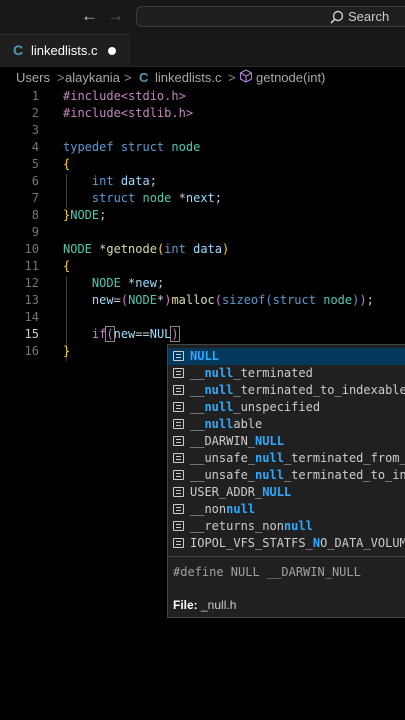  I want to click on suggestion-item: __null_terminated, so click(286, 373).